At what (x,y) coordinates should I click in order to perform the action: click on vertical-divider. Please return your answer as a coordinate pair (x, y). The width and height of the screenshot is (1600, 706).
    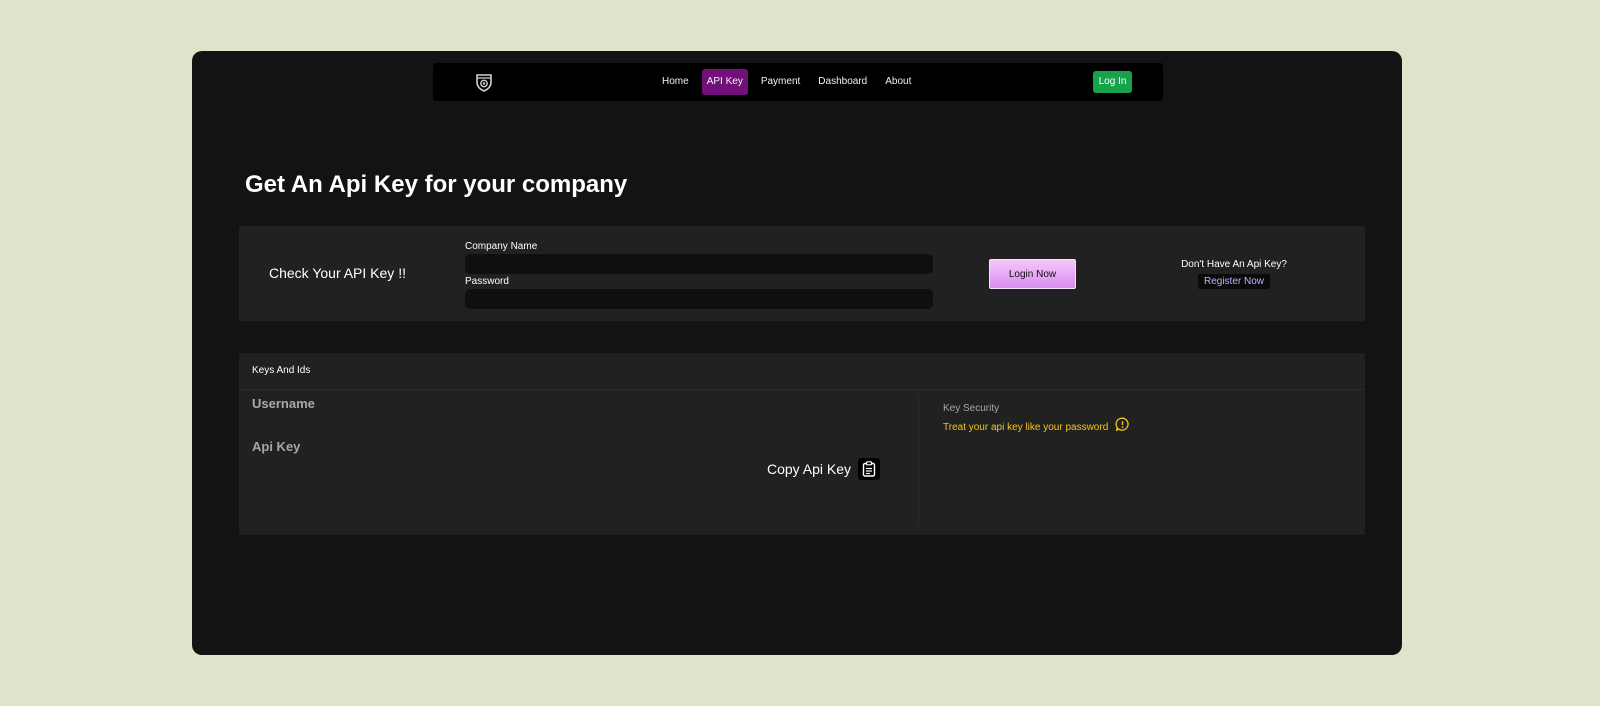
    Looking at the image, I should click on (918, 461).